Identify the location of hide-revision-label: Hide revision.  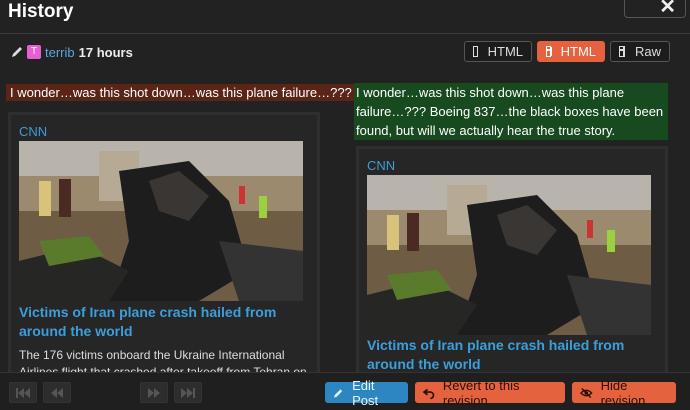
(623, 392).